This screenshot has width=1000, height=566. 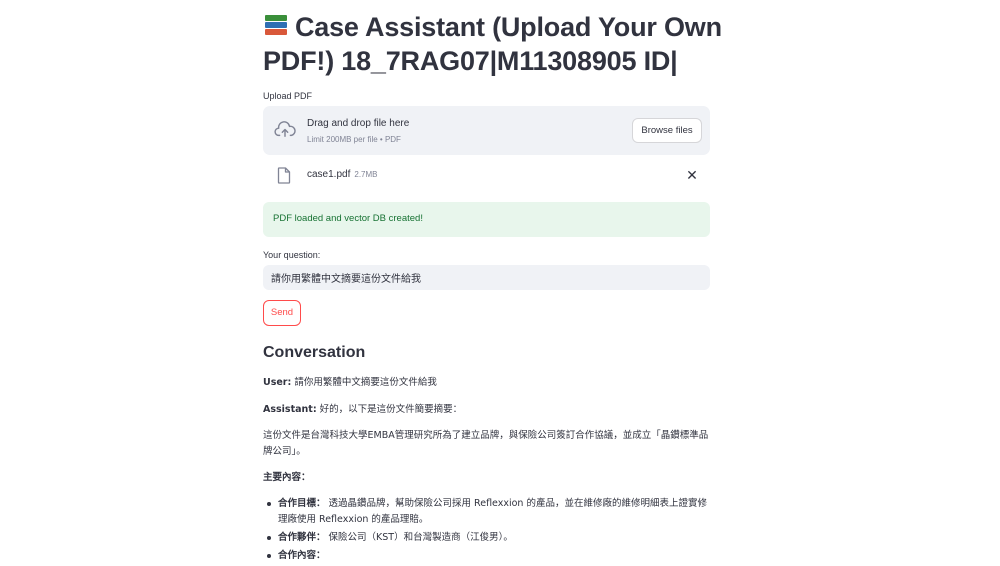 What do you see at coordinates (366, 174) in the screenshot?
I see `file-size: 2.7MB` at bounding box center [366, 174].